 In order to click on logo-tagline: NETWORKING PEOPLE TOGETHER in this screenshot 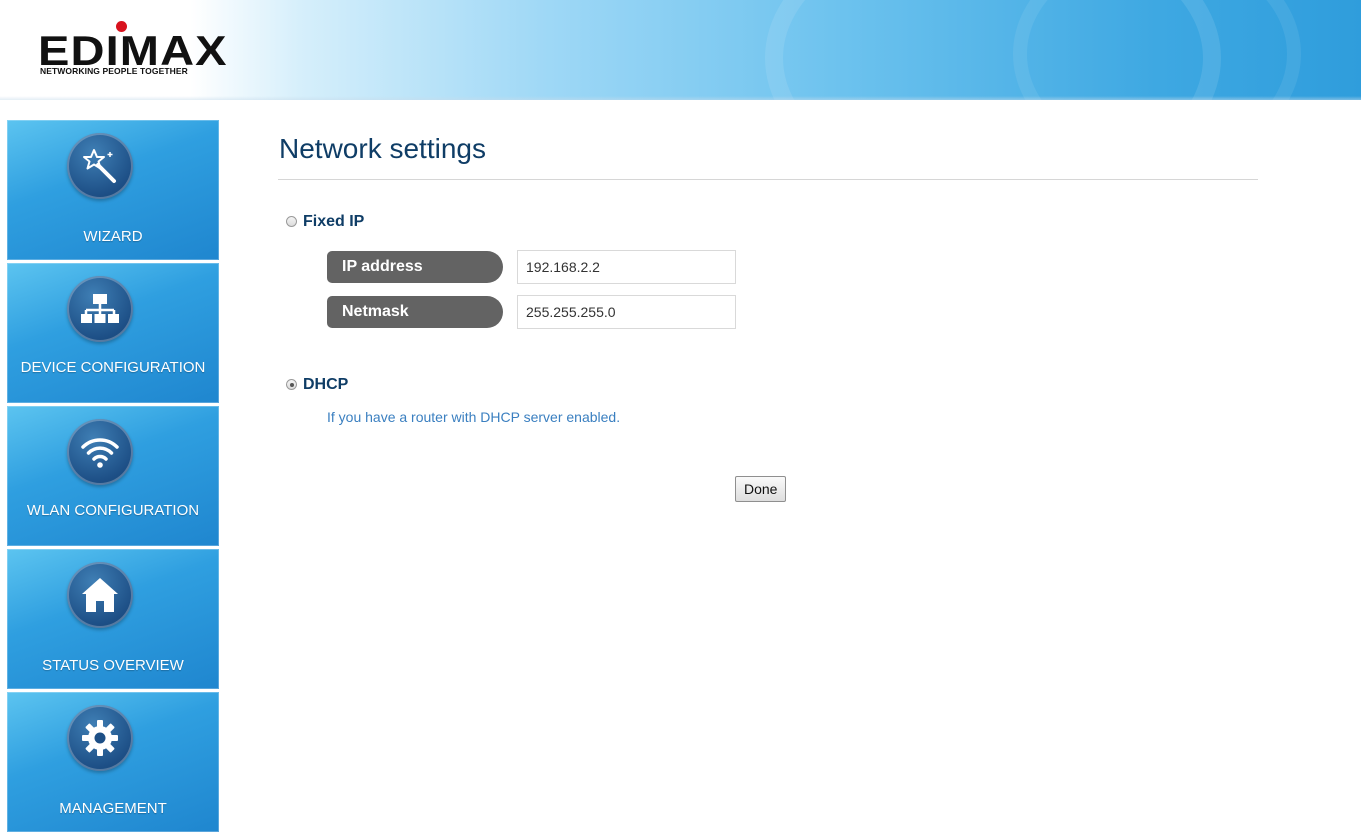, I will do `click(114, 71)`.